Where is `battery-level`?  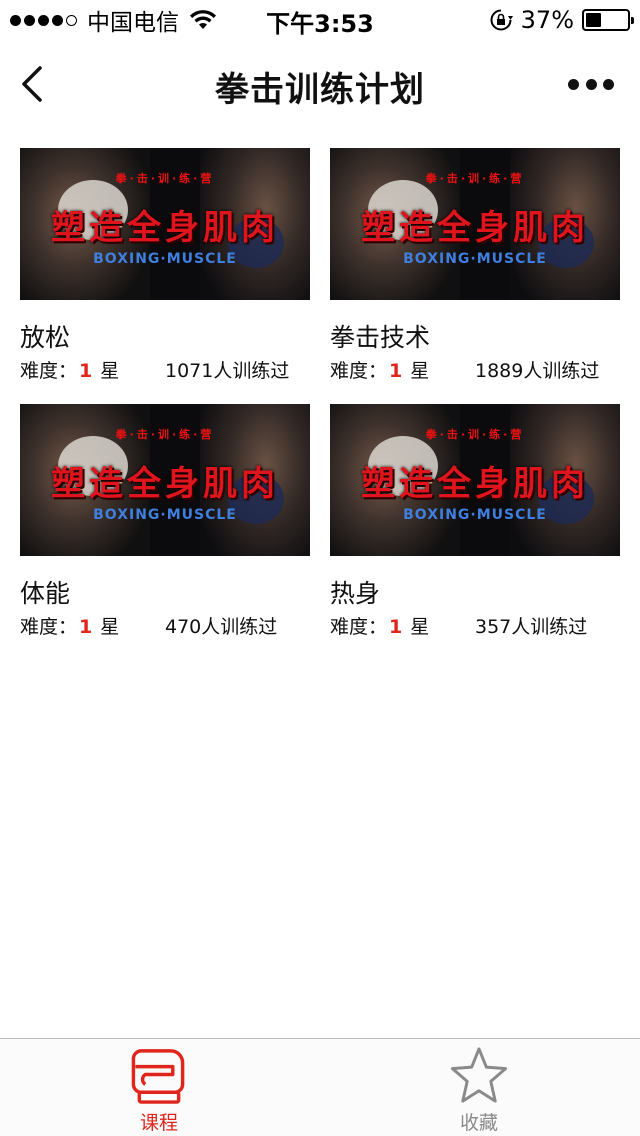
battery-level is located at coordinates (593, 20).